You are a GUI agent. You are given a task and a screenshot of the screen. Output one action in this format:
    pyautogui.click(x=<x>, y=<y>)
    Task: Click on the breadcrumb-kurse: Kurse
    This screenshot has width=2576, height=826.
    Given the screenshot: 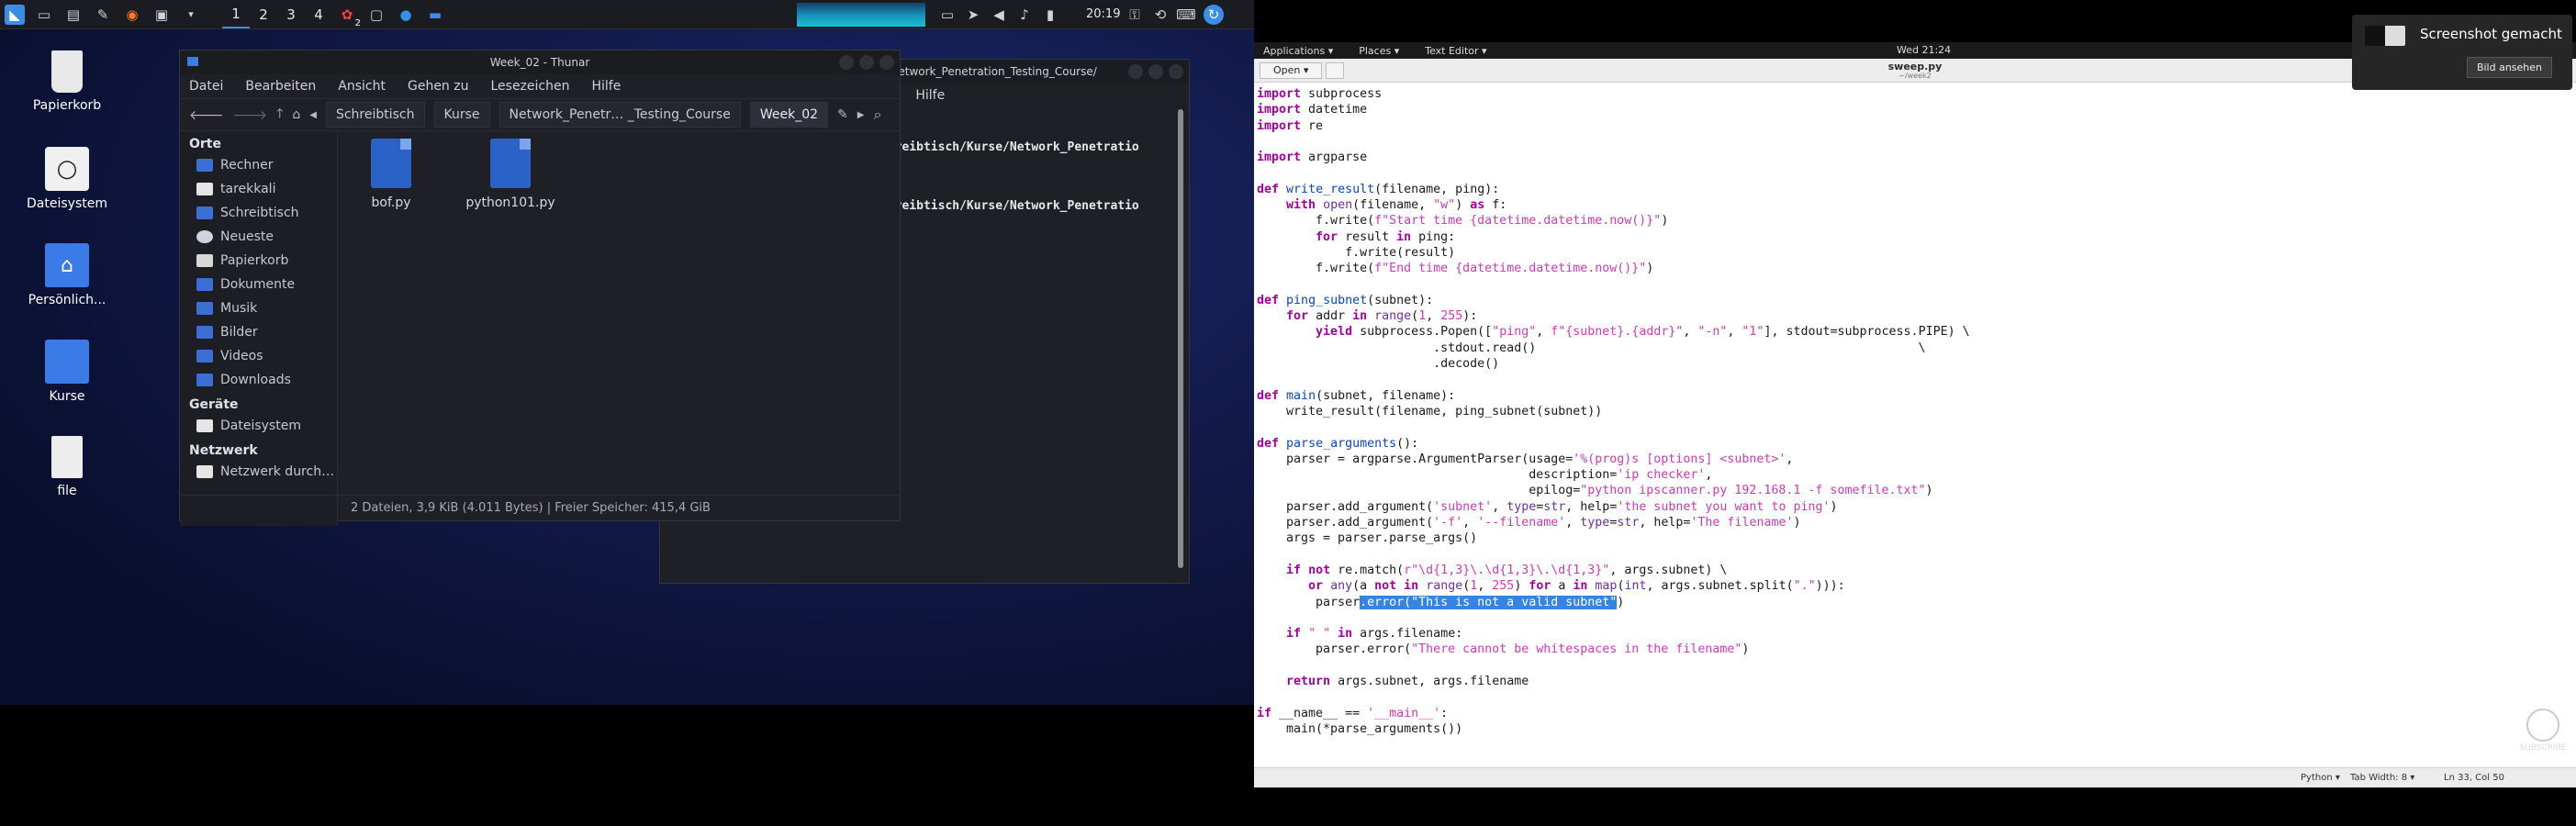 What is the action you would take?
    pyautogui.click(x=461, y=115)
    